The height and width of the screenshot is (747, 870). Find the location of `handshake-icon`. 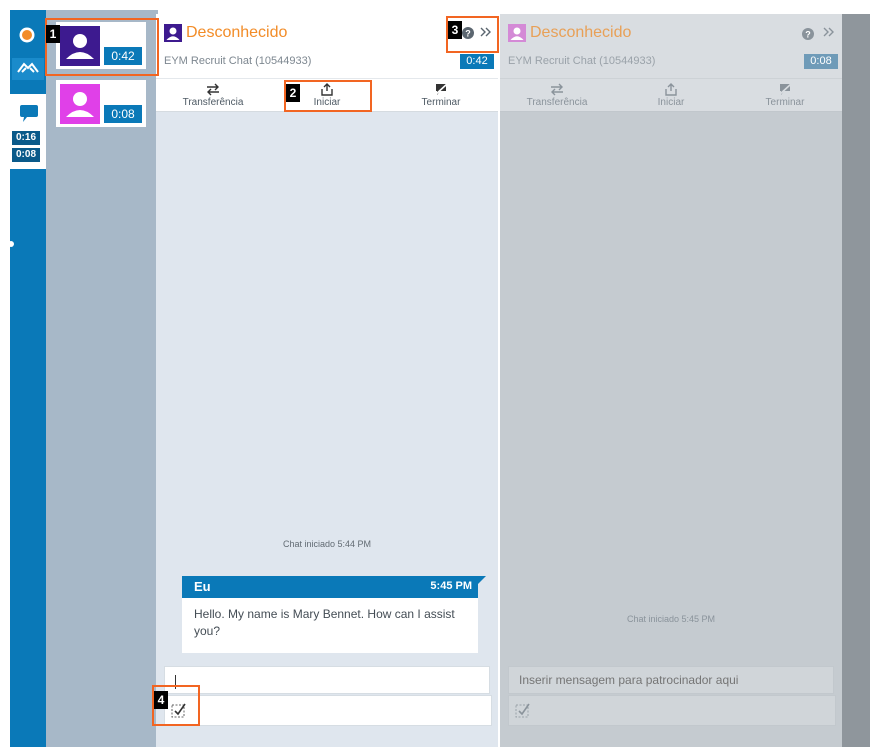

handshake-icon is located at coordinates (28, 69).